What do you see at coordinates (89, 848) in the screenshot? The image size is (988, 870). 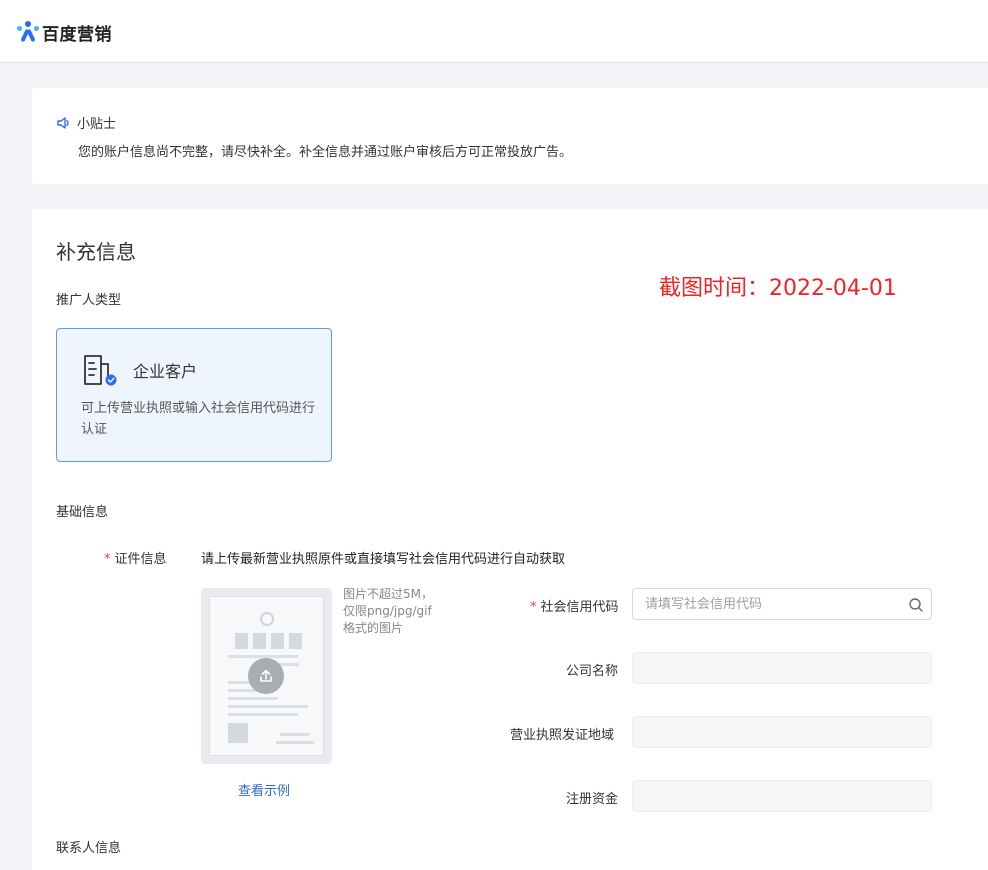 I see `contact-info-label: 联系人信息` at bounding box center [89, 848].